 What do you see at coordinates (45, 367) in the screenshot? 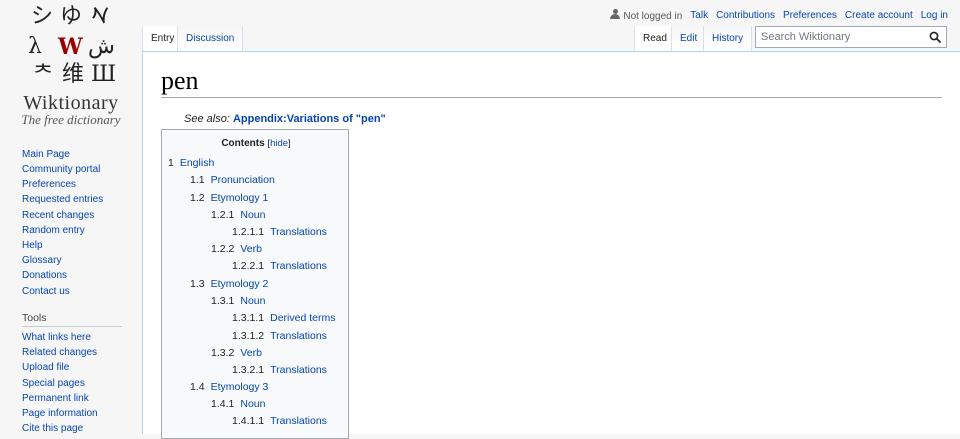
I see `sidebar-item-upload-file: Upload file` at bounding box center [45, 367].